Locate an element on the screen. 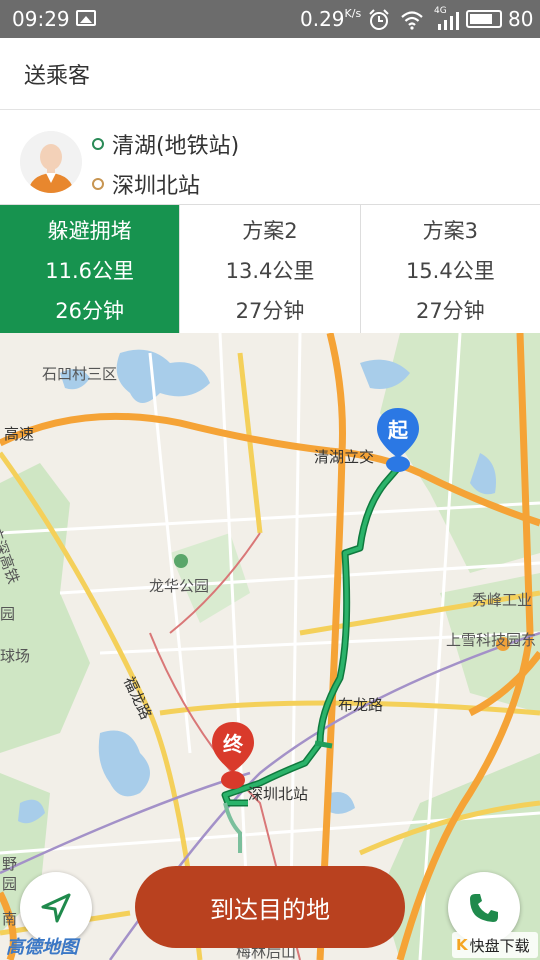  plan-distance: 15.4公里 is located at coordinates (450, 271).